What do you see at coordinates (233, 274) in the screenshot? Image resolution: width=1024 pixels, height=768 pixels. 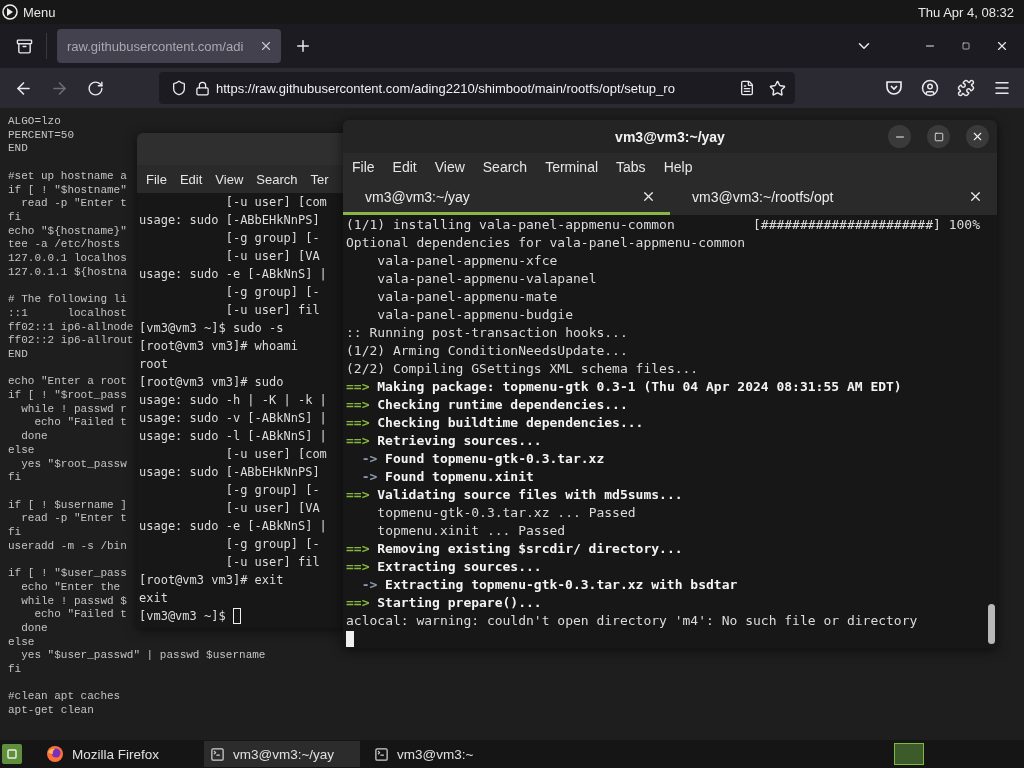 I see `terminal-line: usage: sudo -e [-ABkNnS] |` at bounding box center [233, 274].